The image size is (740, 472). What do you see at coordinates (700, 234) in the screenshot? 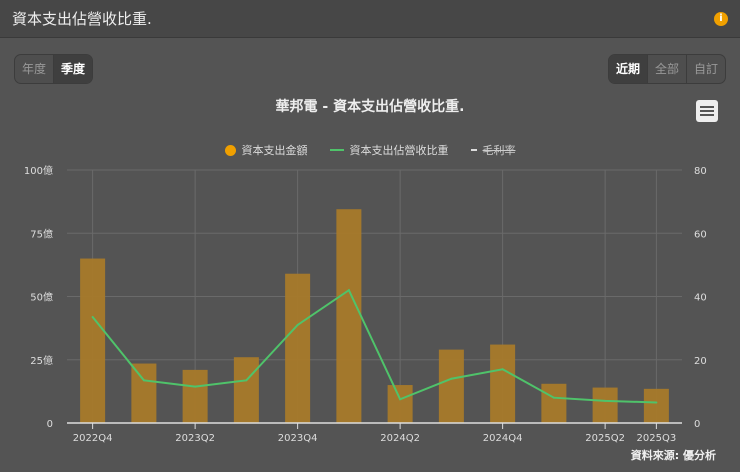
I see `right-axis-tick: 60` at bounding box center [700, 234].